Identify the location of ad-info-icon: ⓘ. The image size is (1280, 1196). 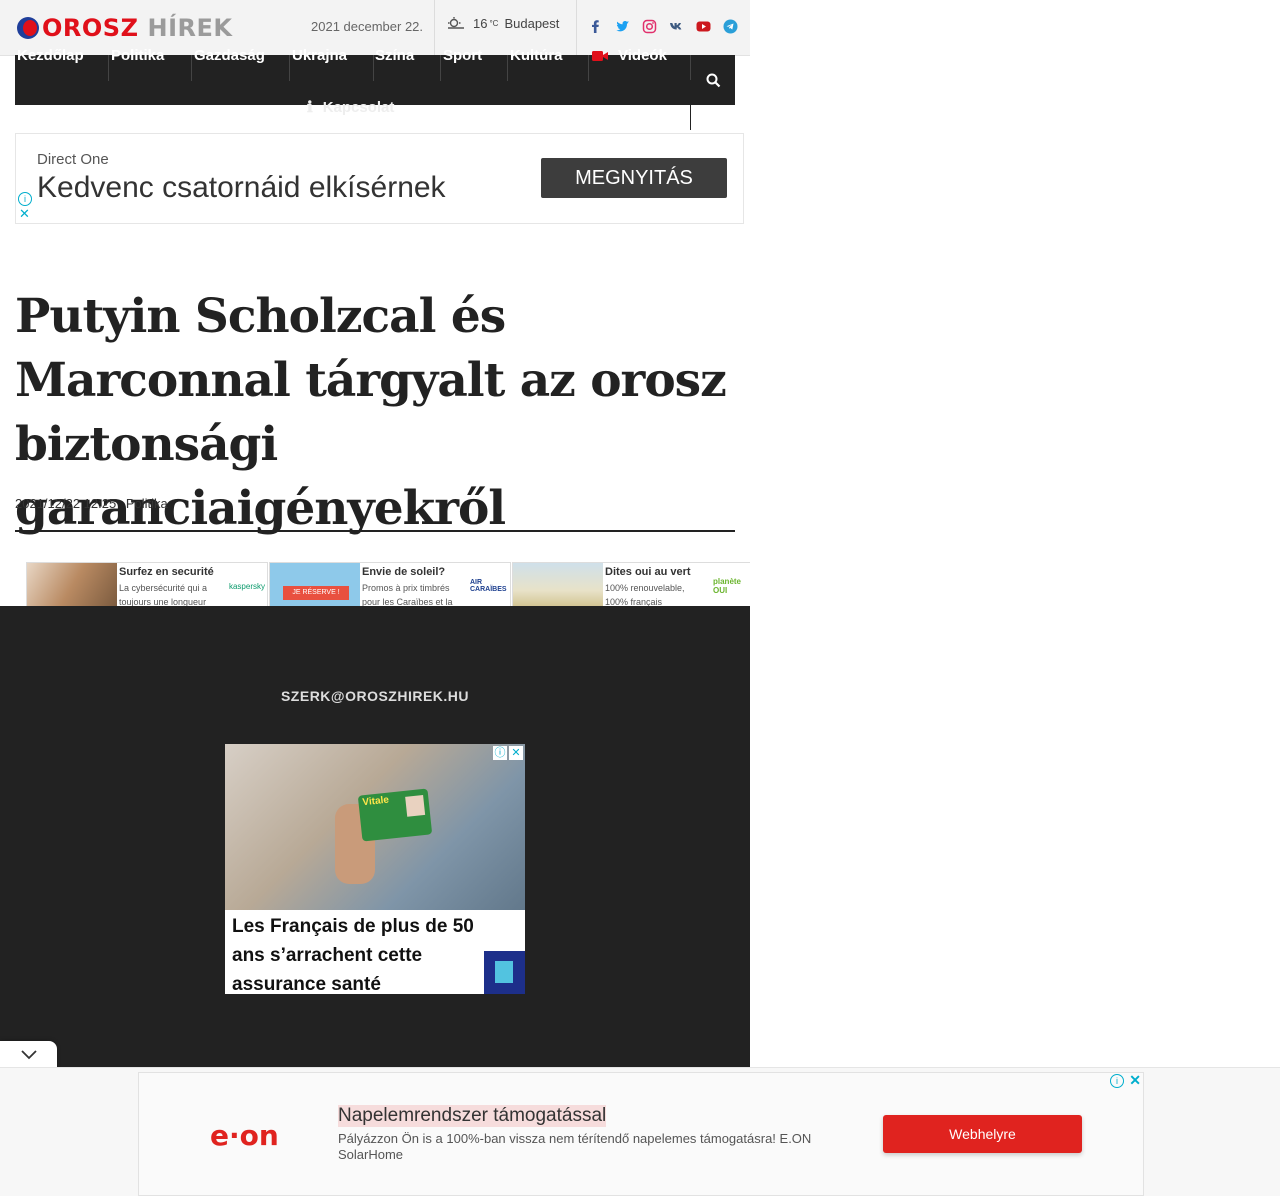
(500, 753).